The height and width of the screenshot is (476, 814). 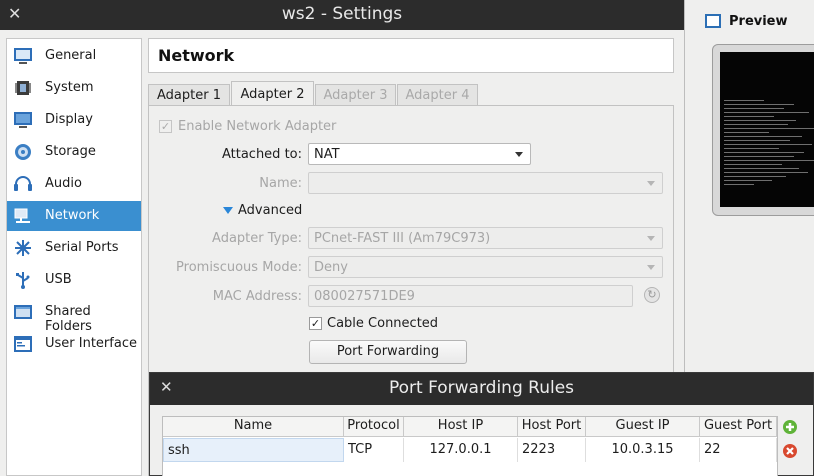 What do you see at coordinates (383, 323) in the screenshot?
I see `cable-connected-label: Cable Connected` at bounding box center [383, 323].